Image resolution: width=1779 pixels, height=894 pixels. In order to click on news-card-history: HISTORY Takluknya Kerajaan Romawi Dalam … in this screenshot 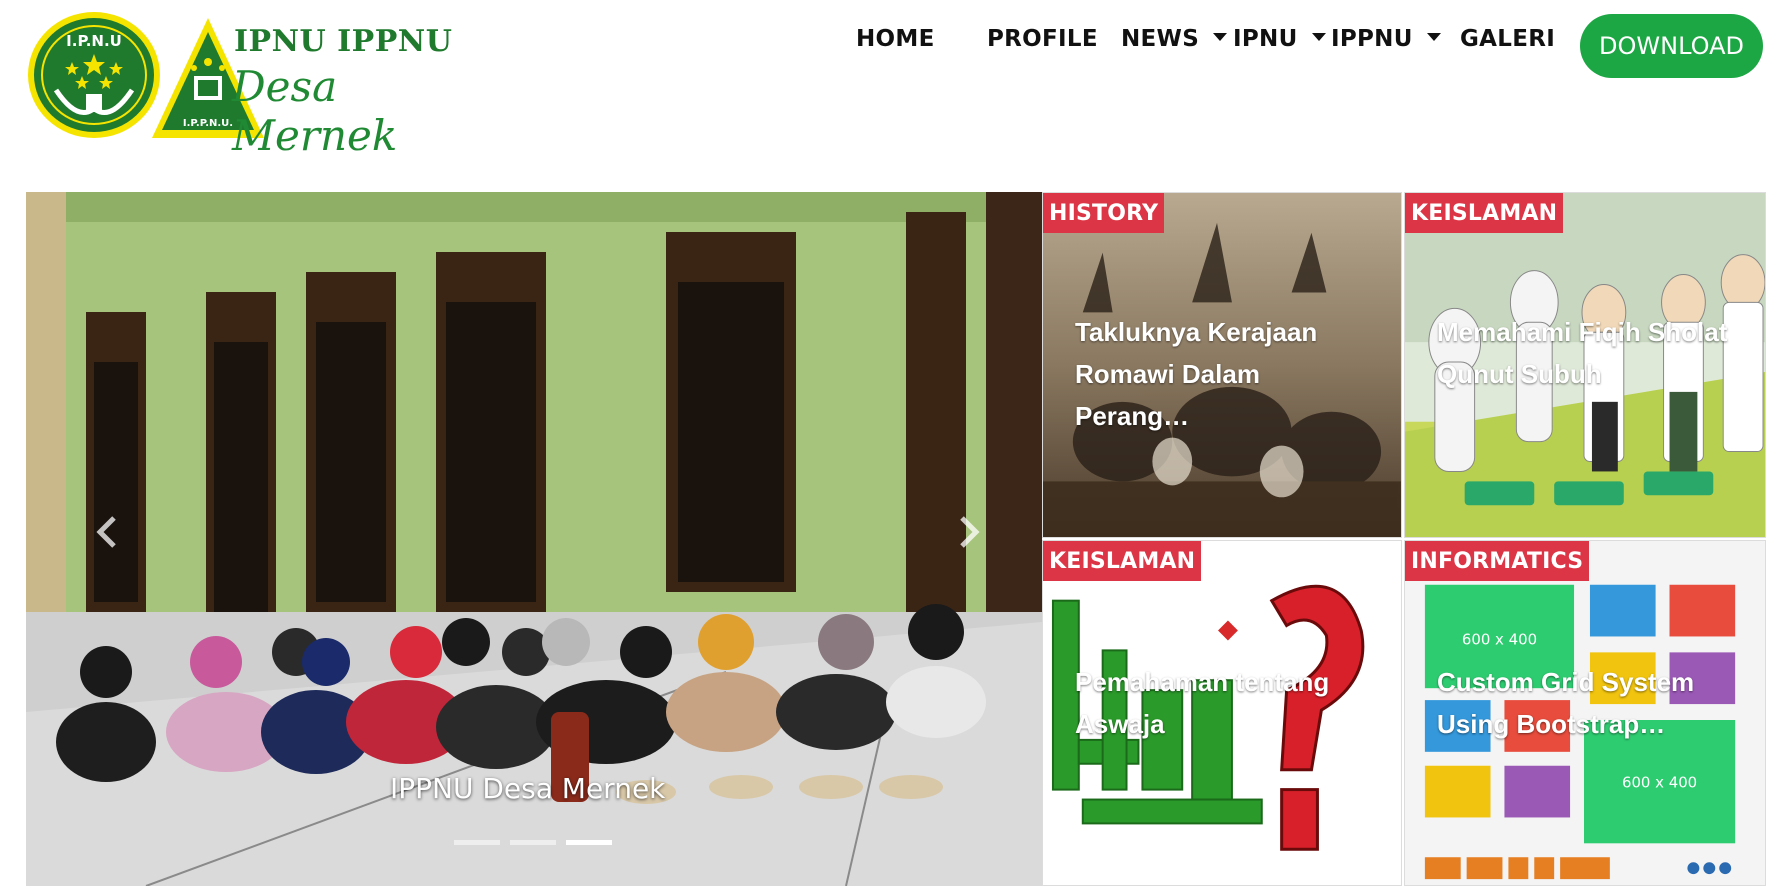, I will do `click(1222, 365)`.